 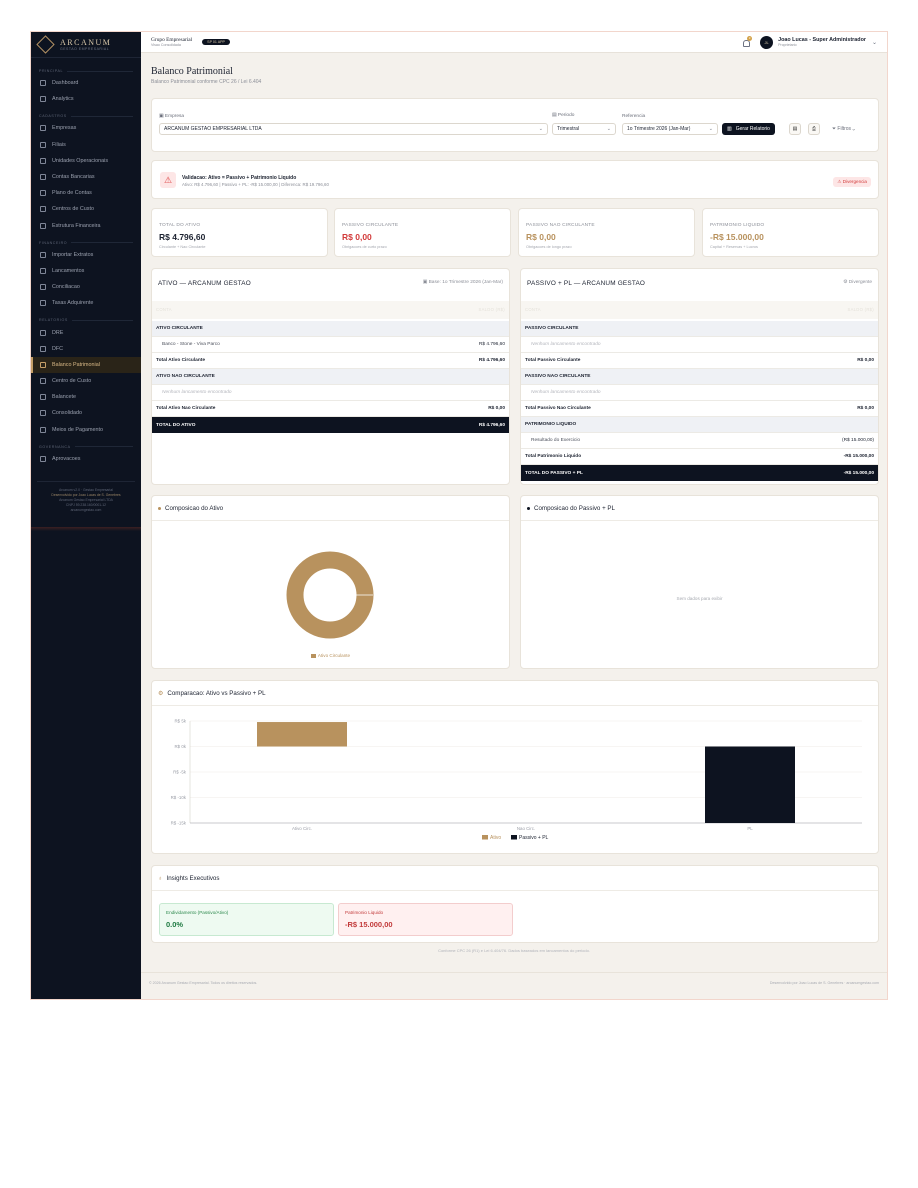 I want to click on ativo-title: ATIVO — ARCANUM GESTAO, so click(x=204, y=283).